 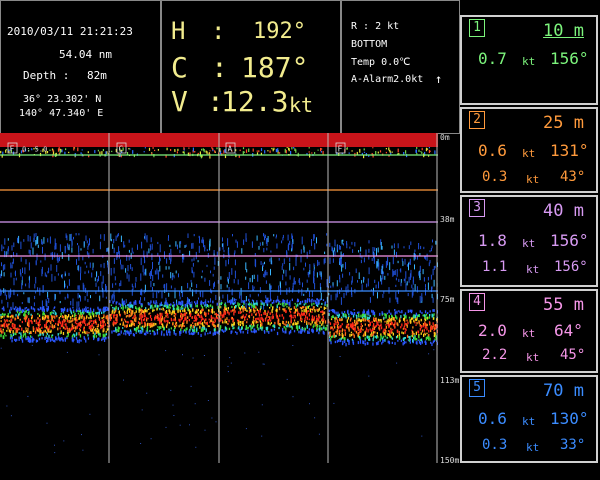 I want to click on depth-scale-75: 75m, so click(x=447, y=299).